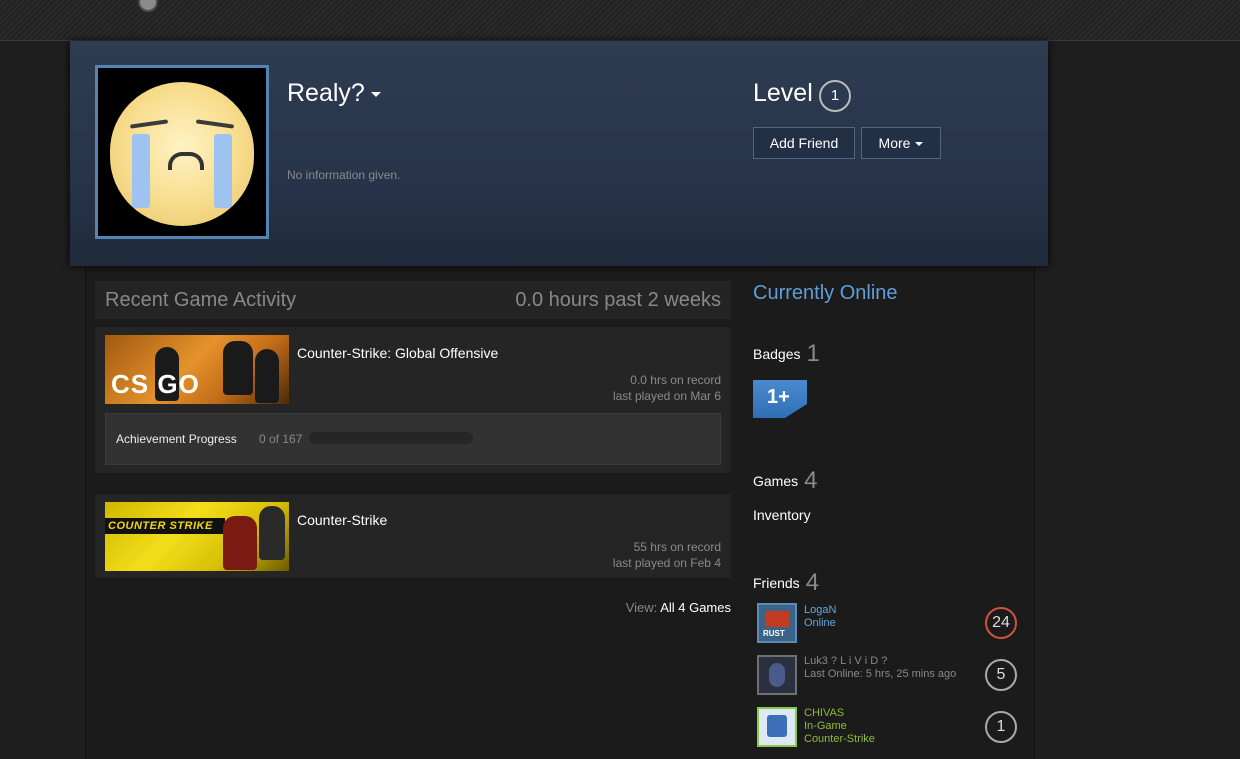 This screenshot has width=1240, height=759. What do you see at coordinates (176, 439) in the screenshot?
I see `achievement-label: Achievement Progress` at bounding box center [176, 439].